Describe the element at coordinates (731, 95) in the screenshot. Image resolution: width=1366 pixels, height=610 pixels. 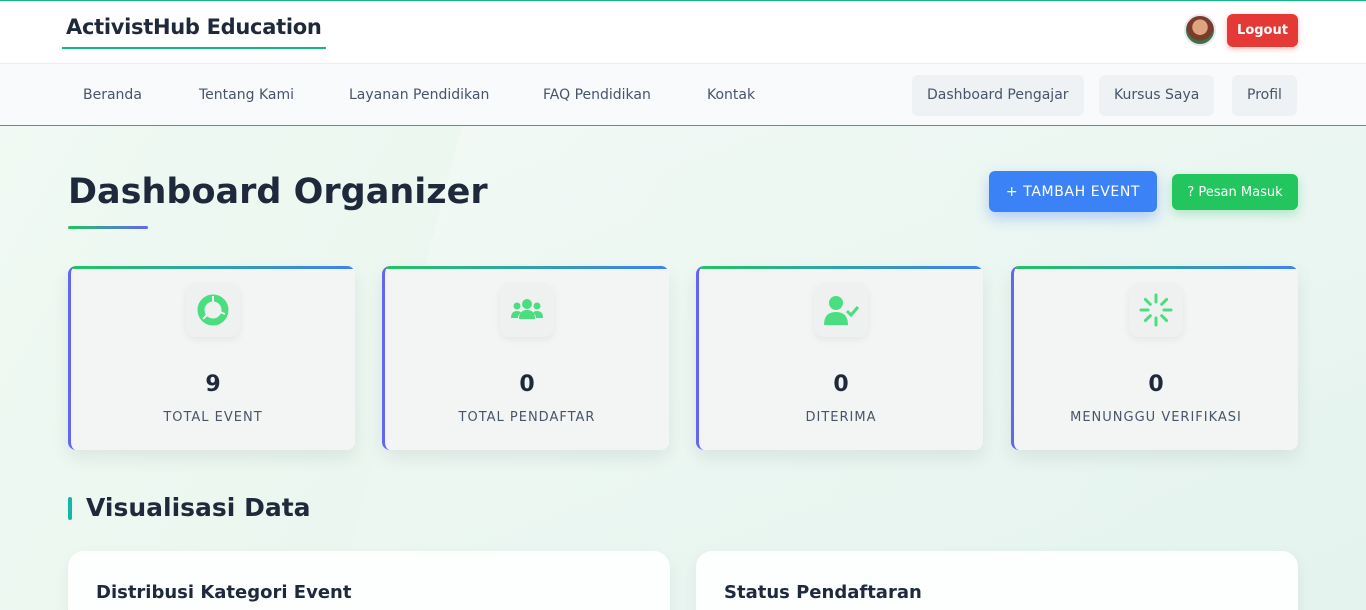
I see `nav-item-kontak: Kontak` at that location.